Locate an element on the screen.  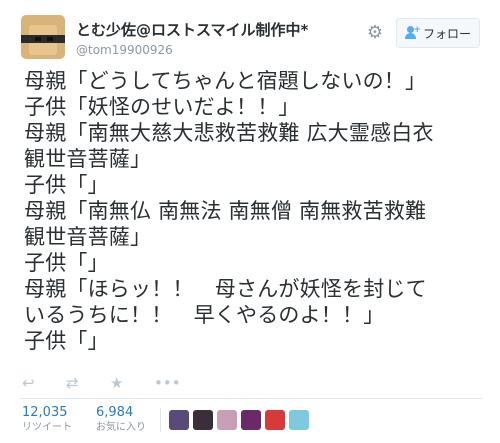
reply-icon: ↩ is located at coordinates (44, 383).